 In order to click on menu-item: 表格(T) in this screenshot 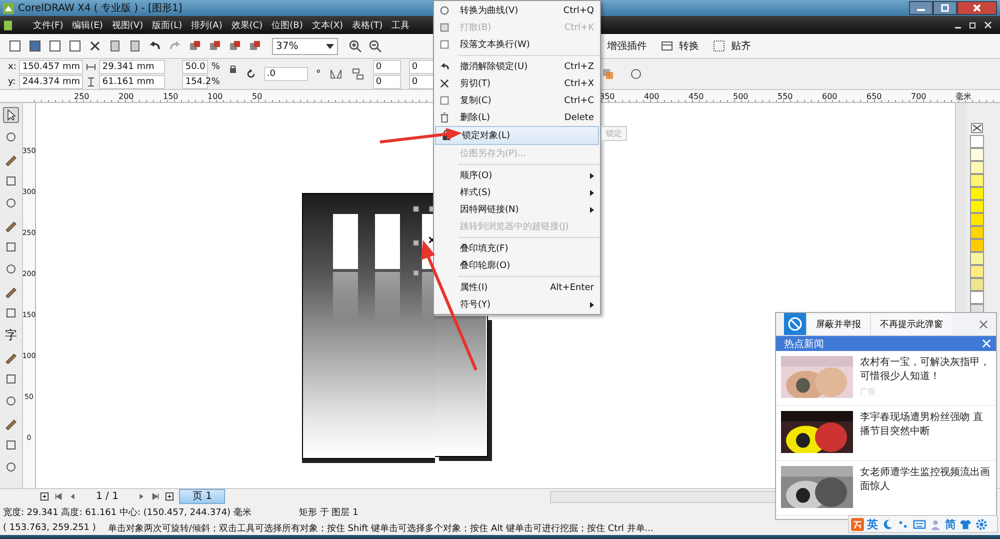, I will do `click(367, 25)`.